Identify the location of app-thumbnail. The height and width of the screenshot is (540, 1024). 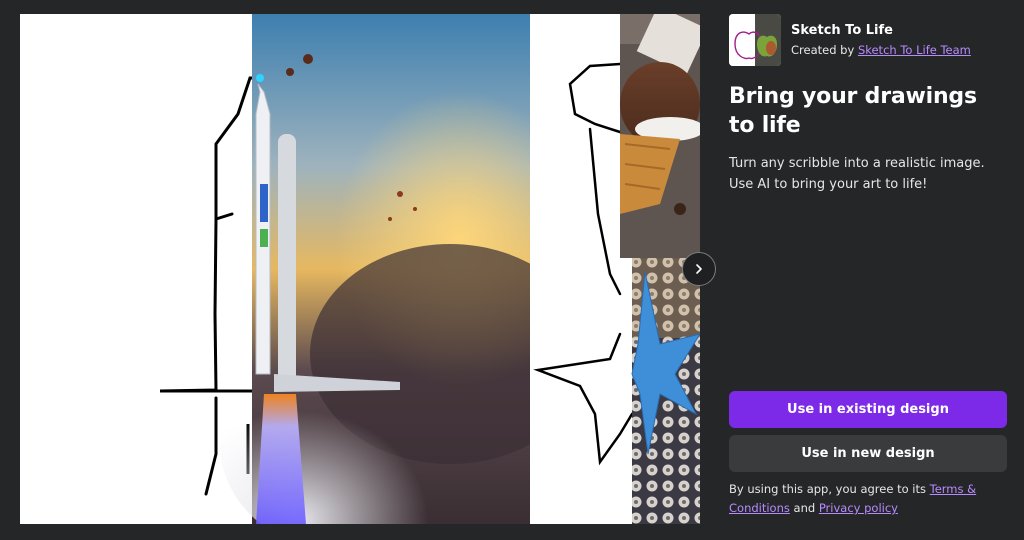
(755, 40).